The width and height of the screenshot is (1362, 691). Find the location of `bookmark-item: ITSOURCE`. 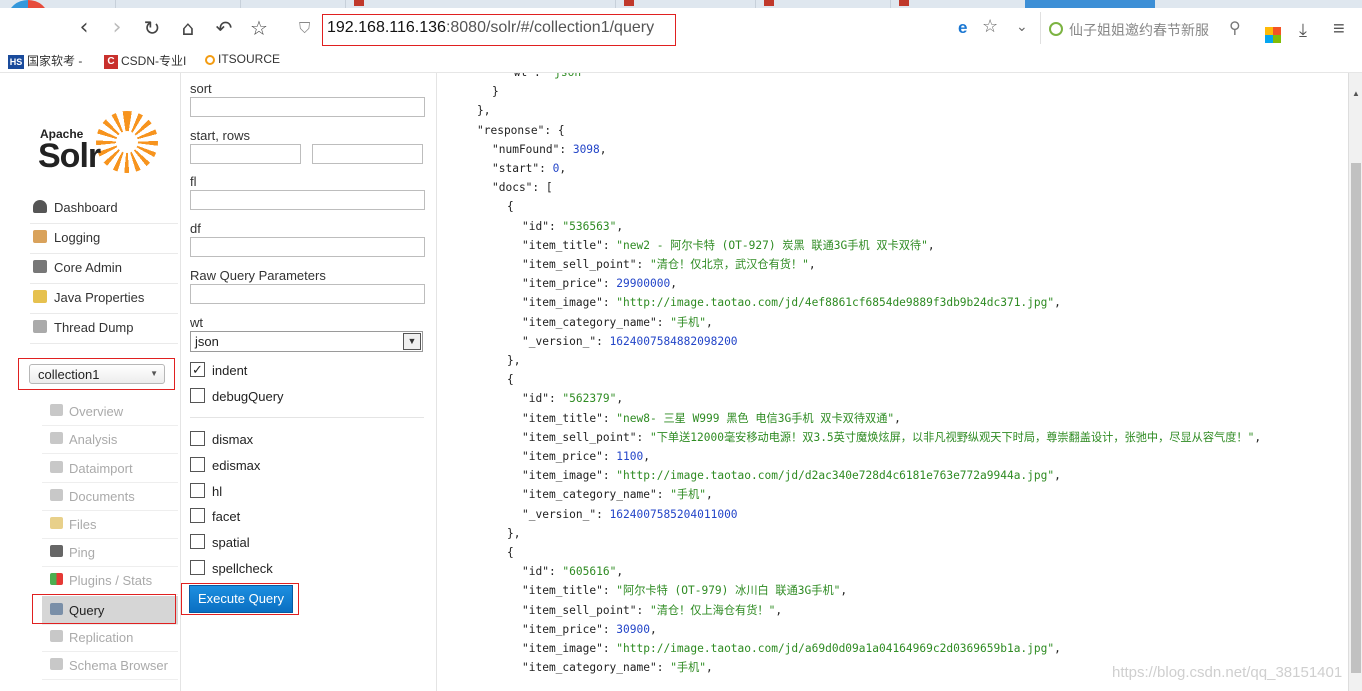

bookmark-item: ITSOURCE is located at coordinates (242, 59).